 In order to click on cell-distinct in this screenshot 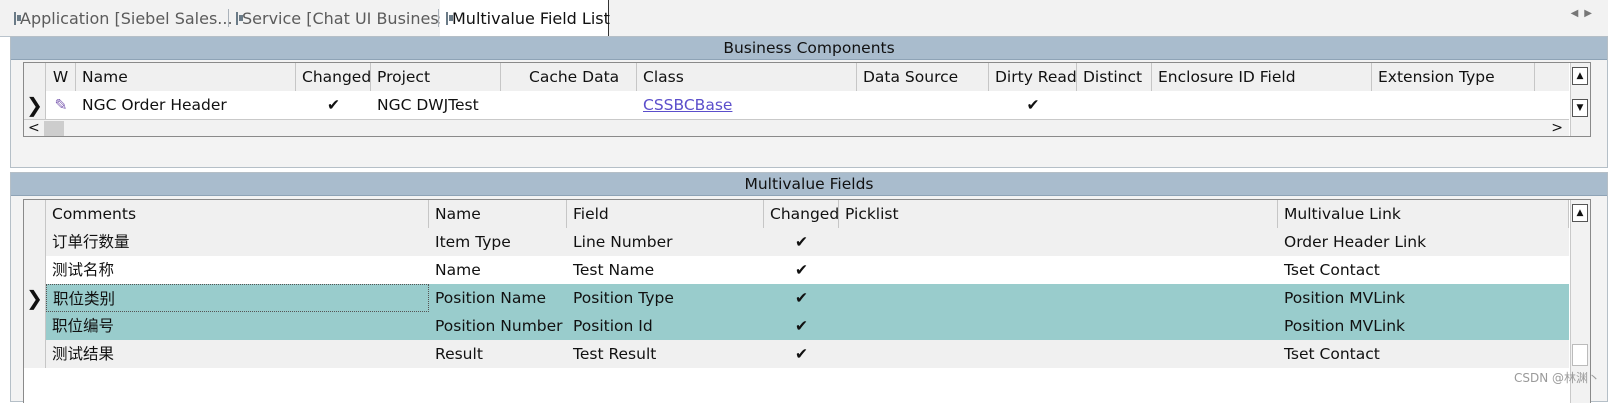, I will do `click(1114, 105)`.